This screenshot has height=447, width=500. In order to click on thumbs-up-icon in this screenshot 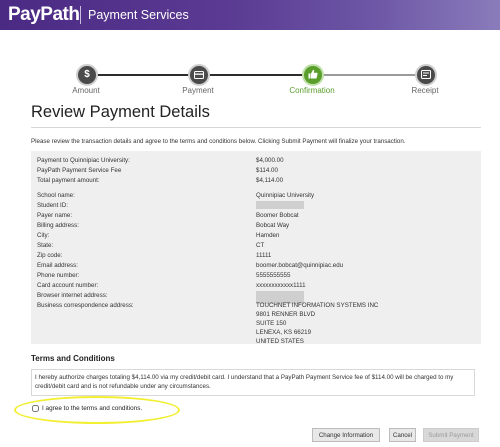, I will do `click(313, 75)`.